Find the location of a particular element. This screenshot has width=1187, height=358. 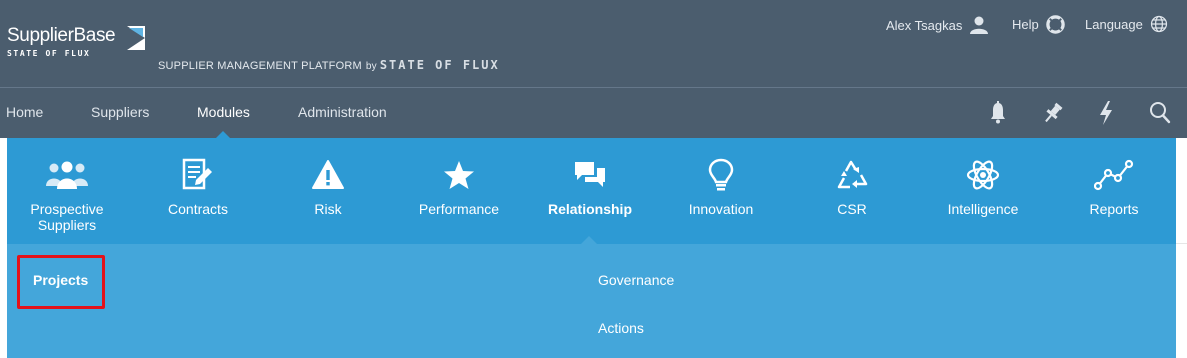

module-label: Risk is located at coordinates (328, 209).